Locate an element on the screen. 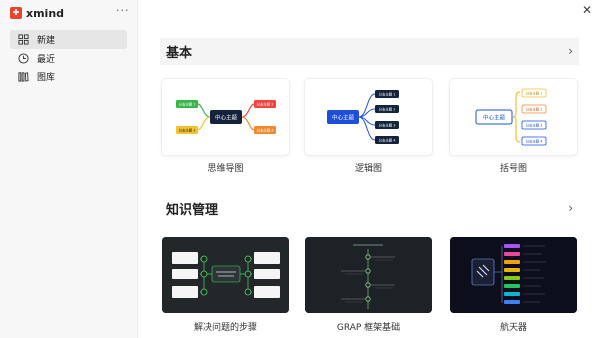  section-knowledge-header: 知识管理 › is located at coordinates (369, 208).